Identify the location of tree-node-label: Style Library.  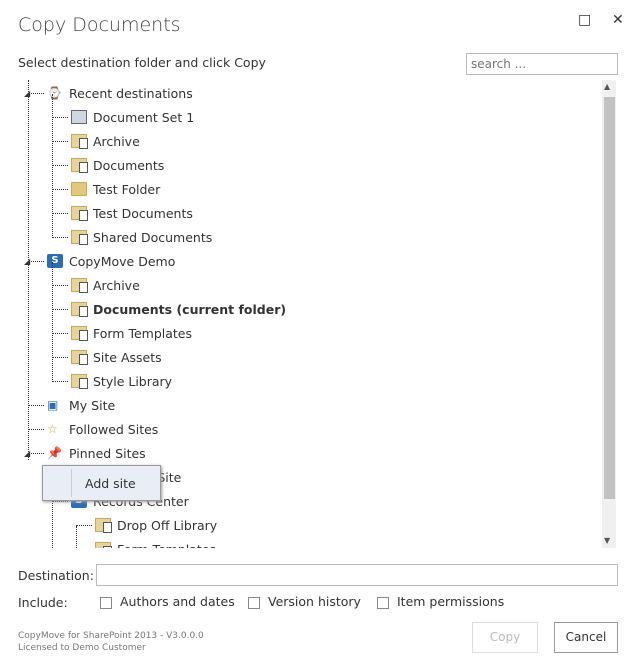
(133, 381).